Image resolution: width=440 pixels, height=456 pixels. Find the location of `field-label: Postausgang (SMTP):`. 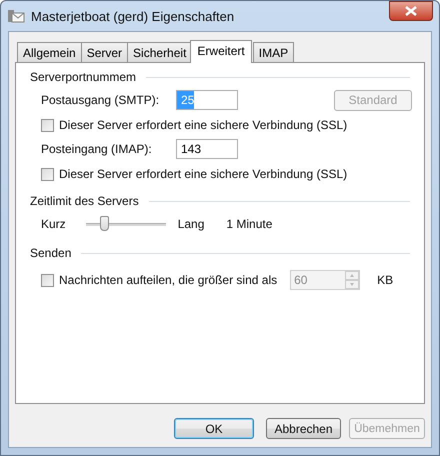

field-label: Postausgang (SMTP): is located at coordinates (100, 100).